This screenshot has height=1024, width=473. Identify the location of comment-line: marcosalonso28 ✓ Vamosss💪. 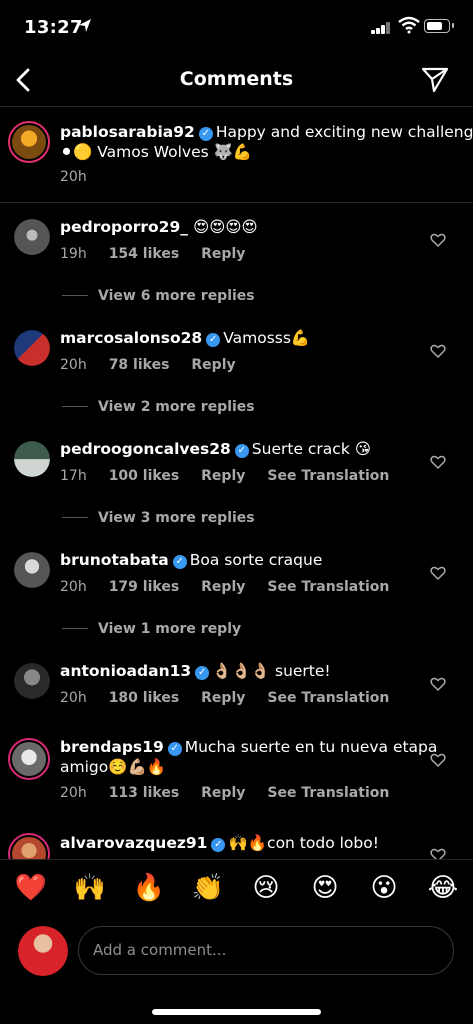
(185, 338).